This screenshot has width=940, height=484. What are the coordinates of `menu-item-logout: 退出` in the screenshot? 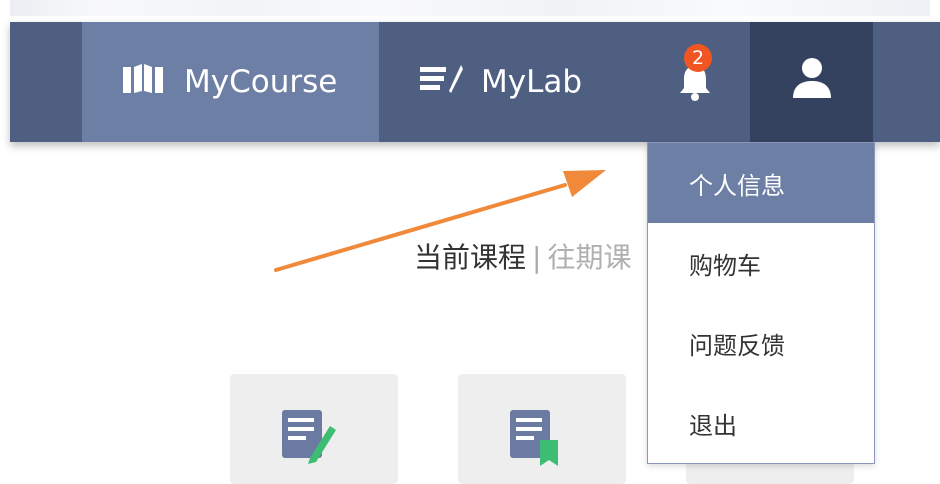 It's located at (761, 423).